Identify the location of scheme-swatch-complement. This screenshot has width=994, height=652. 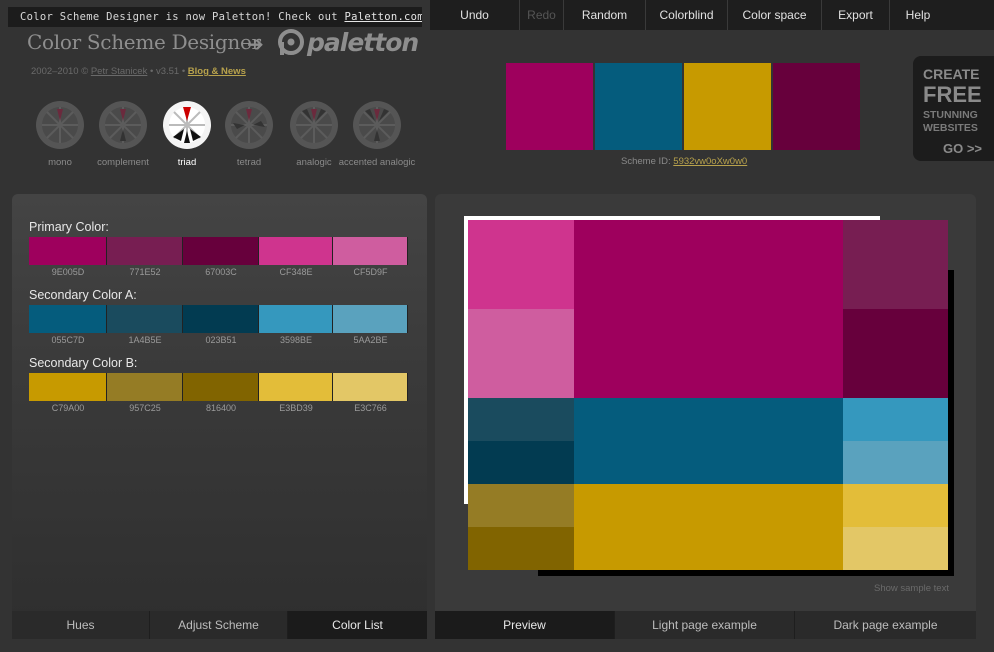
(816, 106).